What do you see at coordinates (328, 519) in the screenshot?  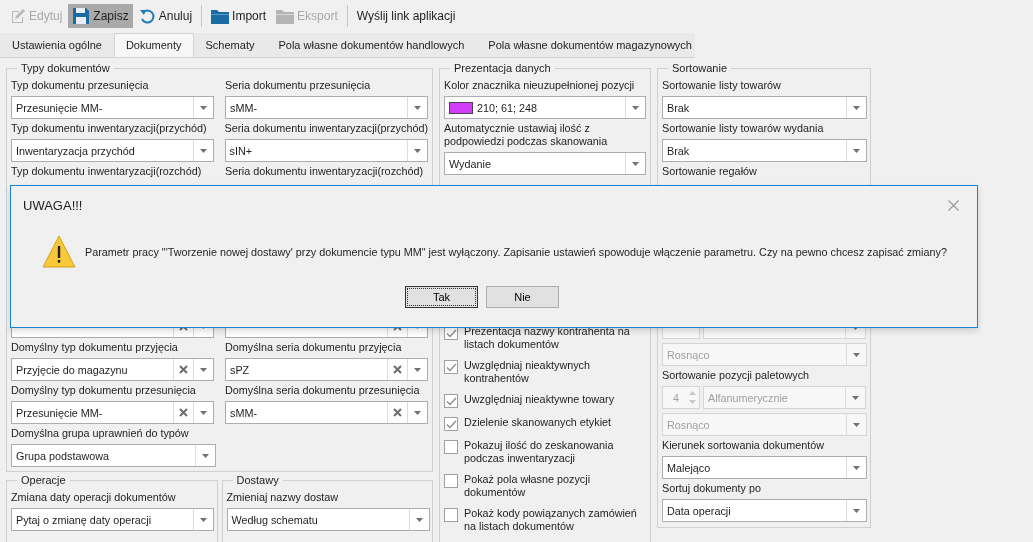 I see `dropdown-field: Według schematu` at bounding box center [328, 519].